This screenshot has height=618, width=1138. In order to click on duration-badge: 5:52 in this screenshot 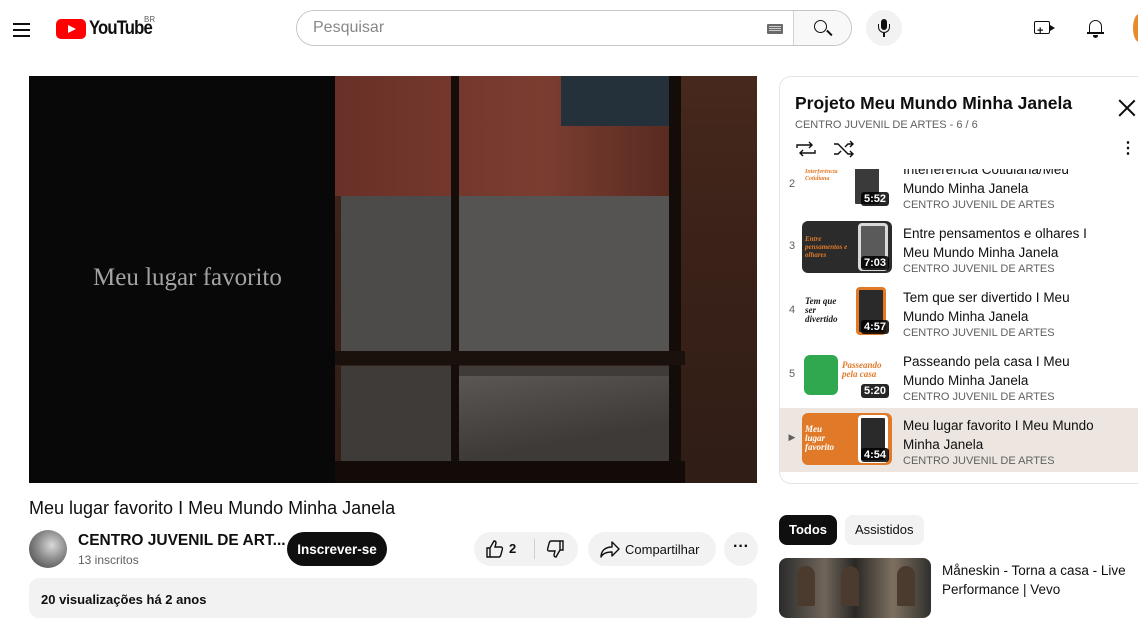, I will do `click(874, 199)`.